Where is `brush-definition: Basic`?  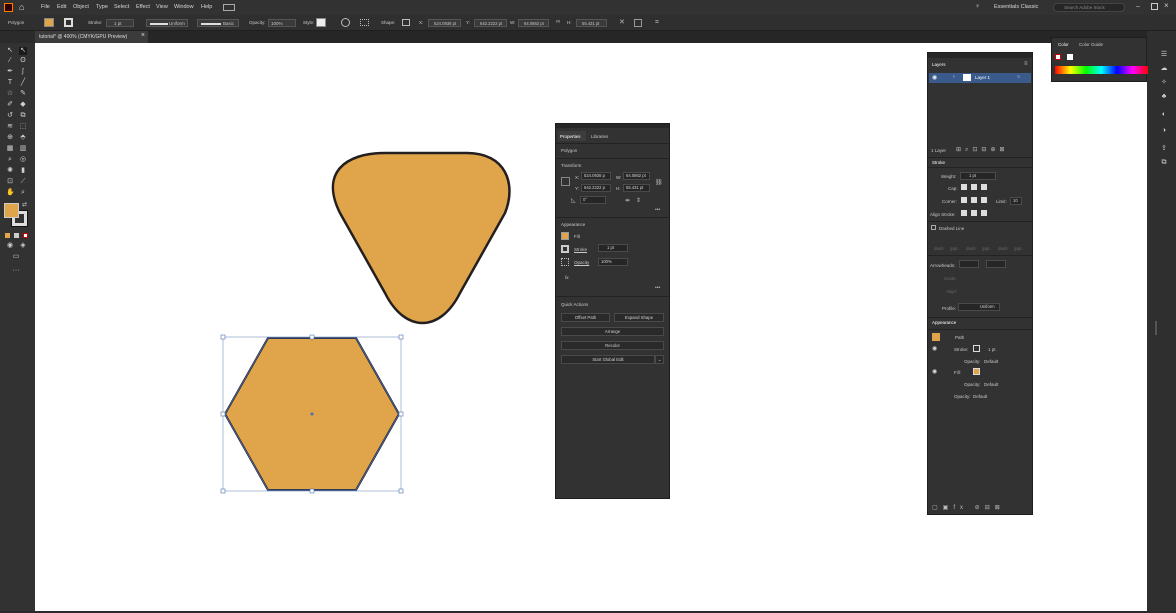 brush-definition: Basic is located at coordinates (218, 23).